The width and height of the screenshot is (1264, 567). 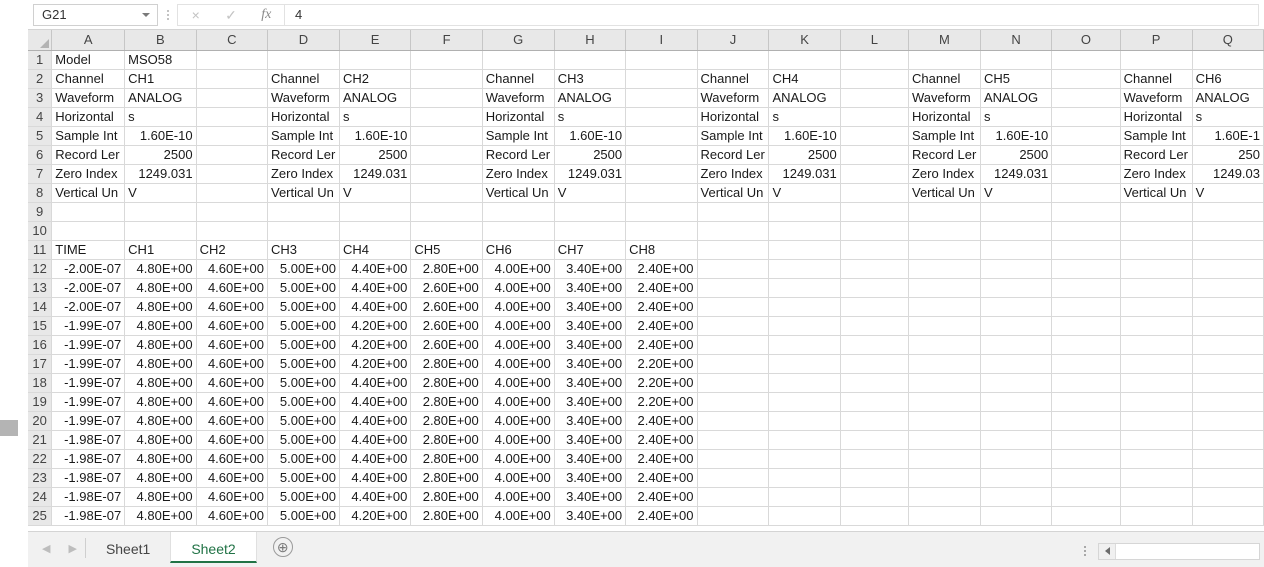 I want to click on row-header-24: 24, so click(x=40, y=497).